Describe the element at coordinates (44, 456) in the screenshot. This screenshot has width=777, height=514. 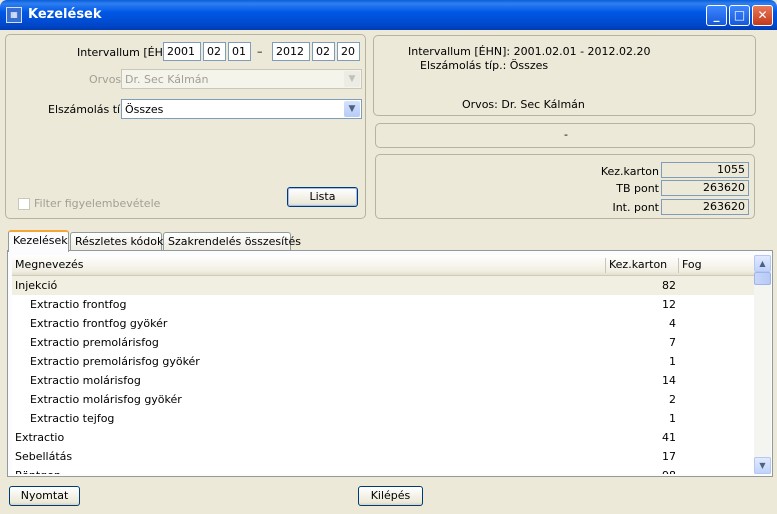
I see `row-name: Sebellátás` at that location.